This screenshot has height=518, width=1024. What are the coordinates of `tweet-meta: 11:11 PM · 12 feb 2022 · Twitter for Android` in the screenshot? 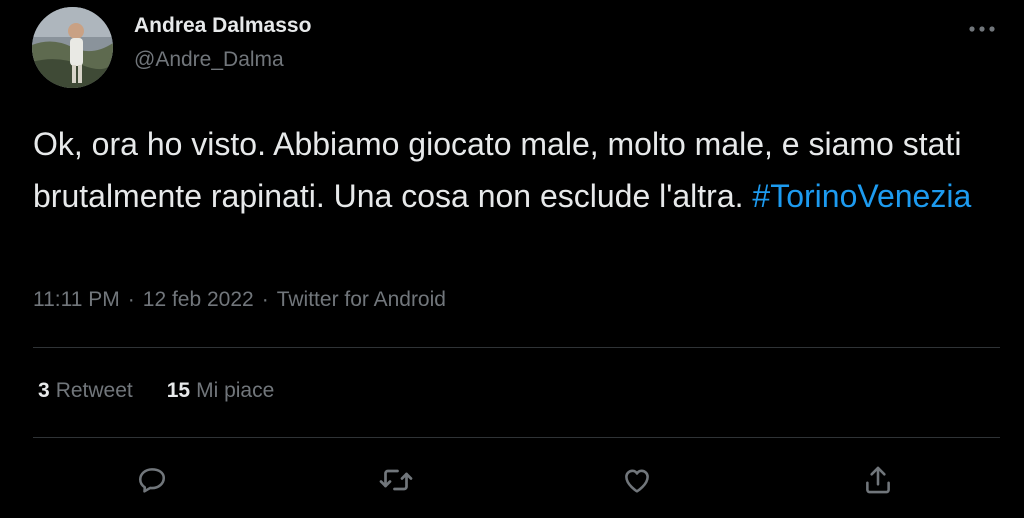 It's located at (239, 300).